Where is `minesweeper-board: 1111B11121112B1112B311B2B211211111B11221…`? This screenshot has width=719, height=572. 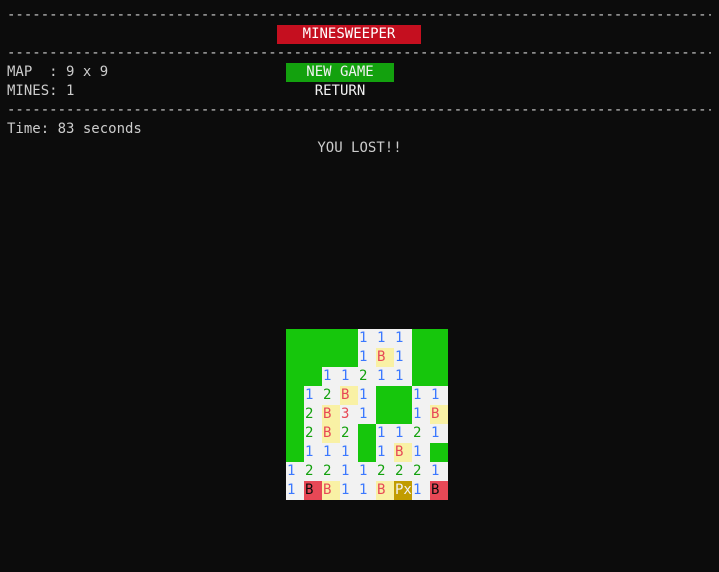
minesweeper-board: 1111B11121112B1112B311B2B211211111B11221… is located at coordinates (367, 414).